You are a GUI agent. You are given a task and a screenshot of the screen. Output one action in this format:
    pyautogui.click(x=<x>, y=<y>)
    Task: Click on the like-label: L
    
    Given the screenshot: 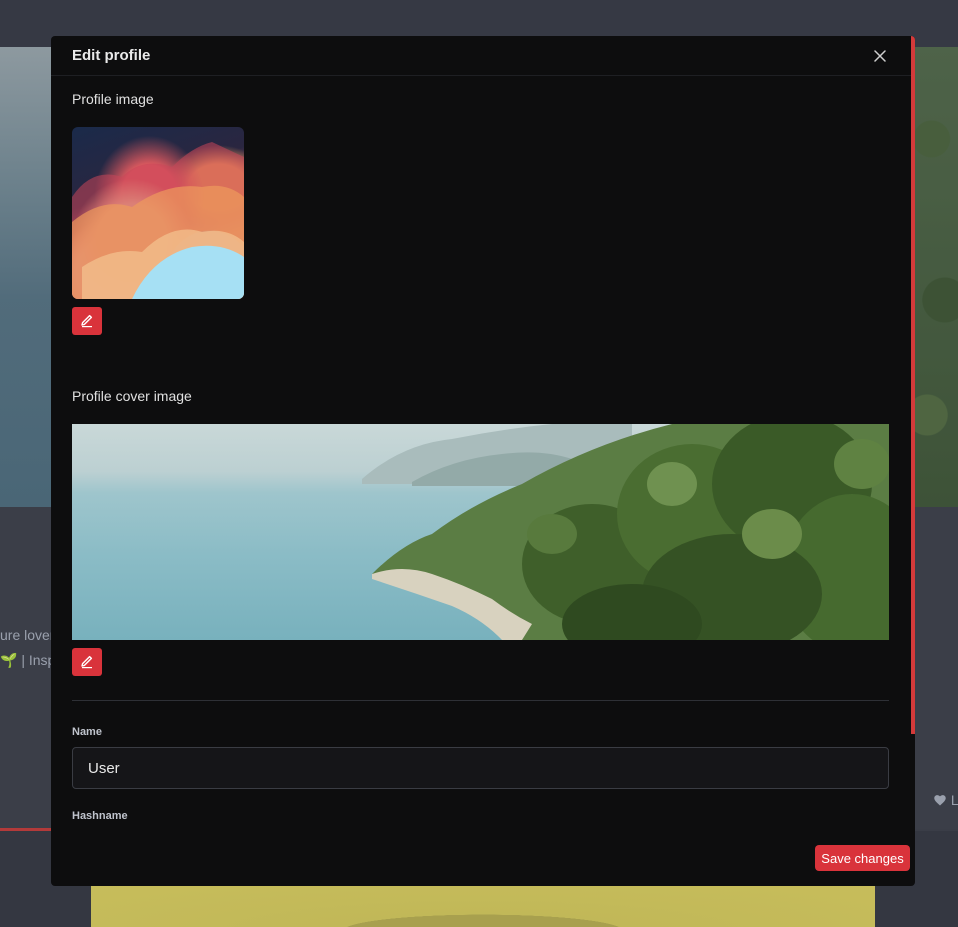 What is the action you would take?
    pyautogui.click(x=954, y=800)
    